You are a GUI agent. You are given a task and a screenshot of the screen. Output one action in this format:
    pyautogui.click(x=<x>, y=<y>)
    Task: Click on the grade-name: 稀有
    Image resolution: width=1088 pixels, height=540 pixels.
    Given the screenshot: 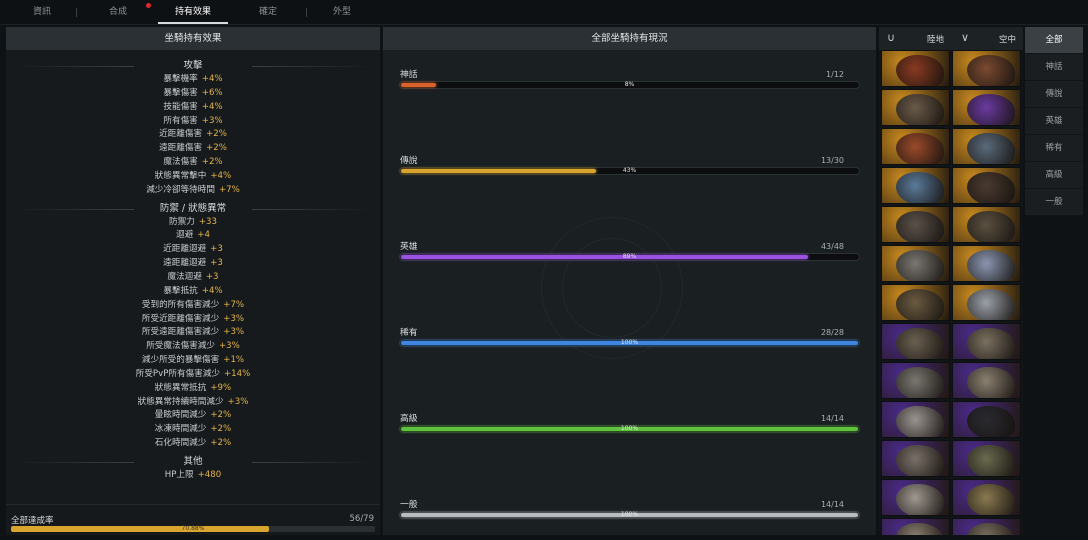 What is the action you would take?
    pyautogui.click(x=409, y=333)
    